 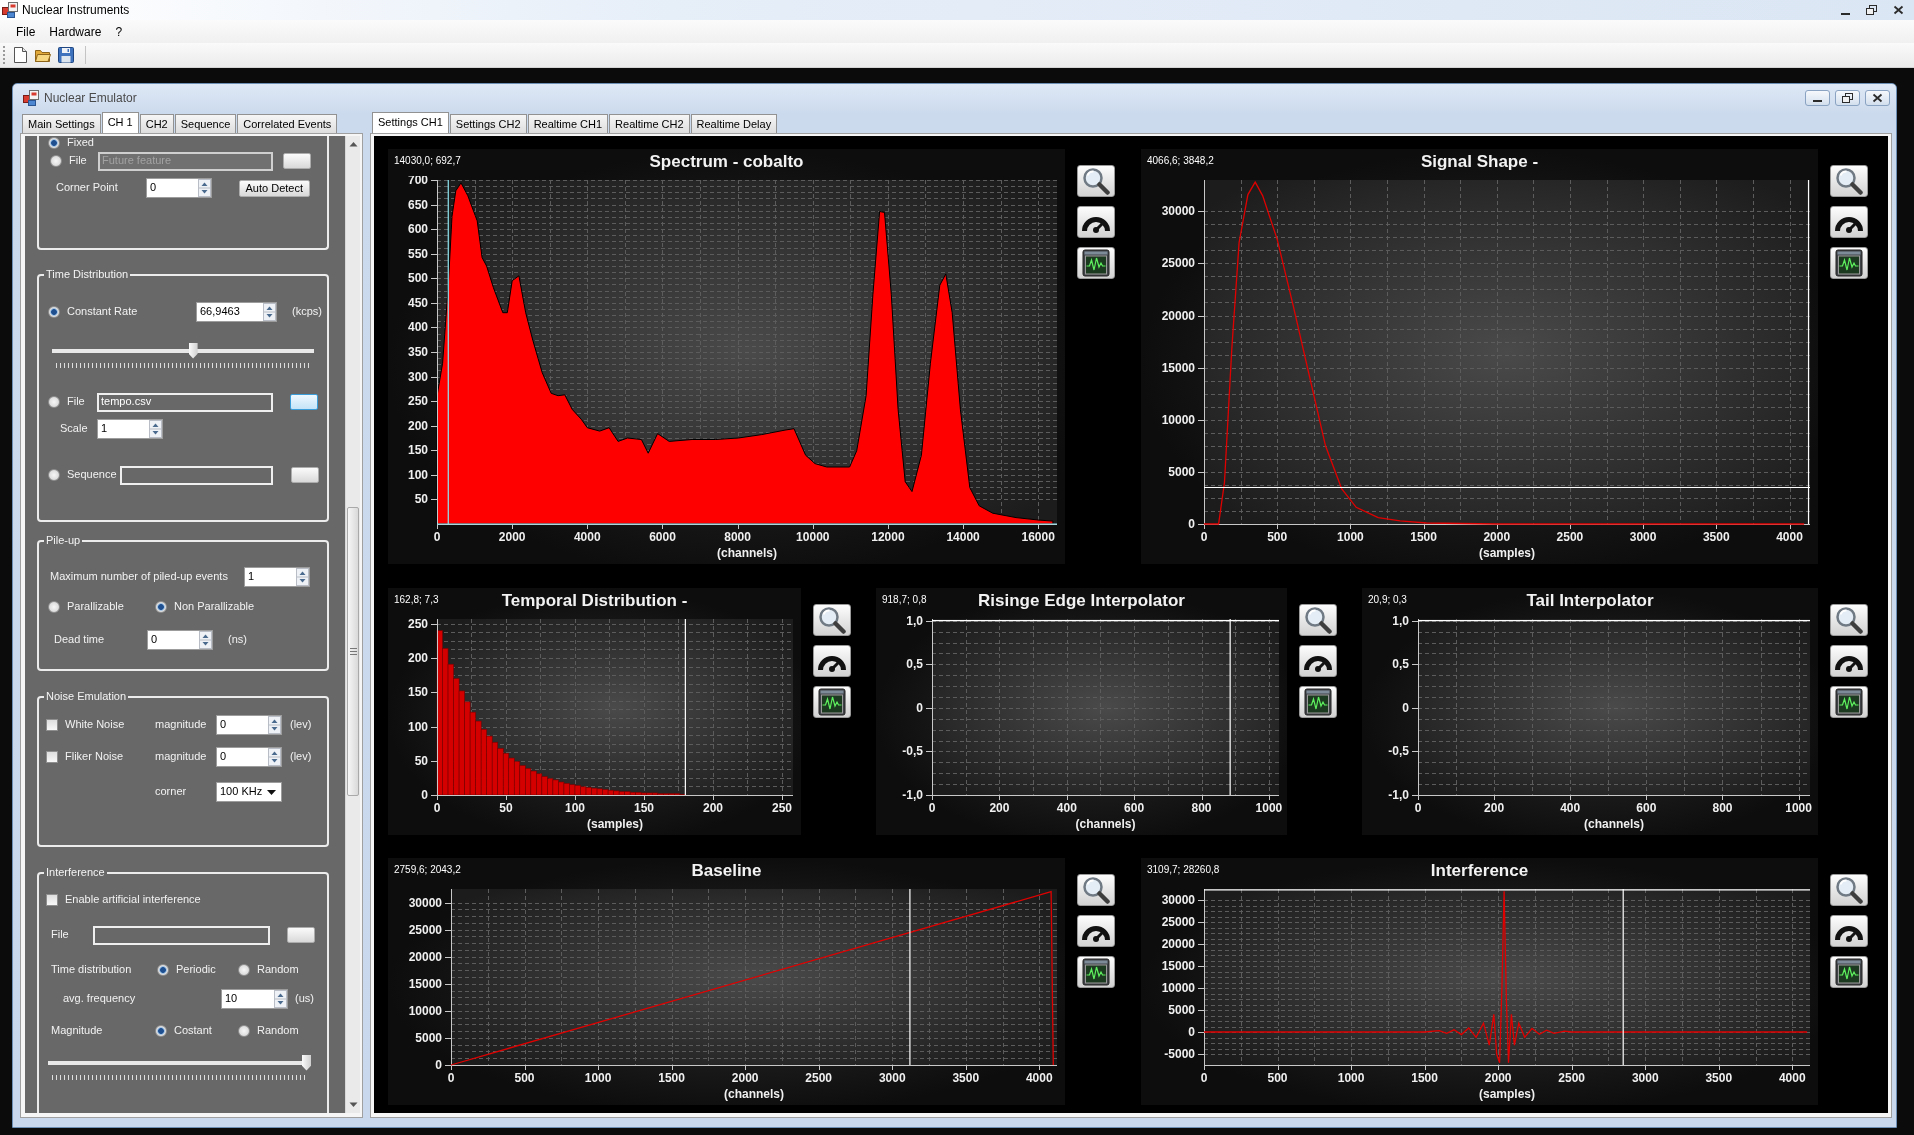 I want to click on radio-button: Non Parallizable, so click(x=205, y=607).